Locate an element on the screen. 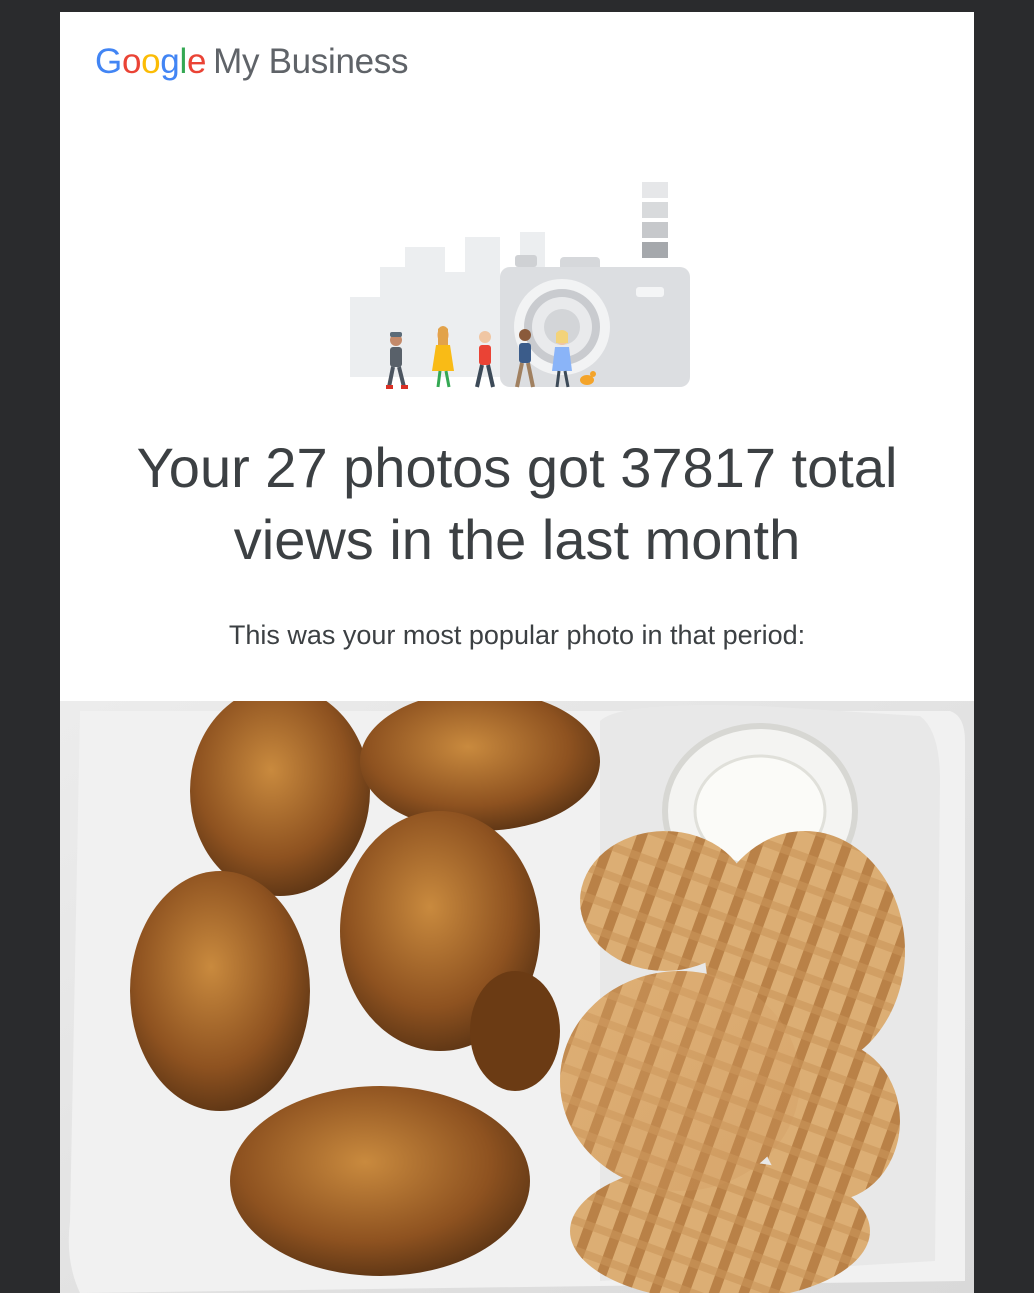 The image size is (1034, 1293). google-my-business-logo: Google My Business is located at coordinates (252, 62).